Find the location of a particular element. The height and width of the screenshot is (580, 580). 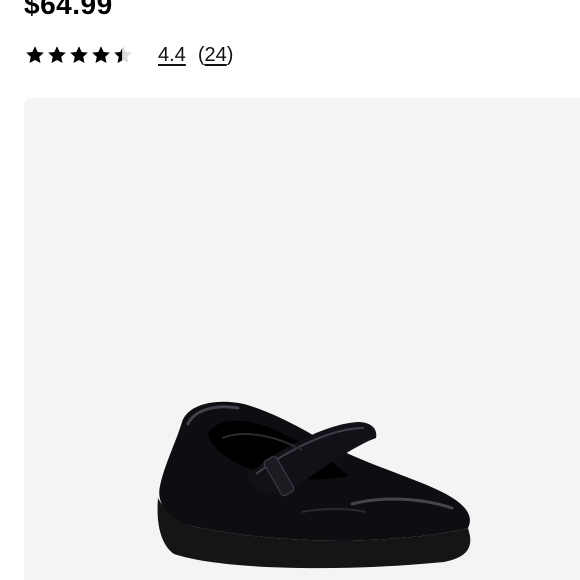

rating-row: 4.4 (24) is located at coordinates (128, 55).